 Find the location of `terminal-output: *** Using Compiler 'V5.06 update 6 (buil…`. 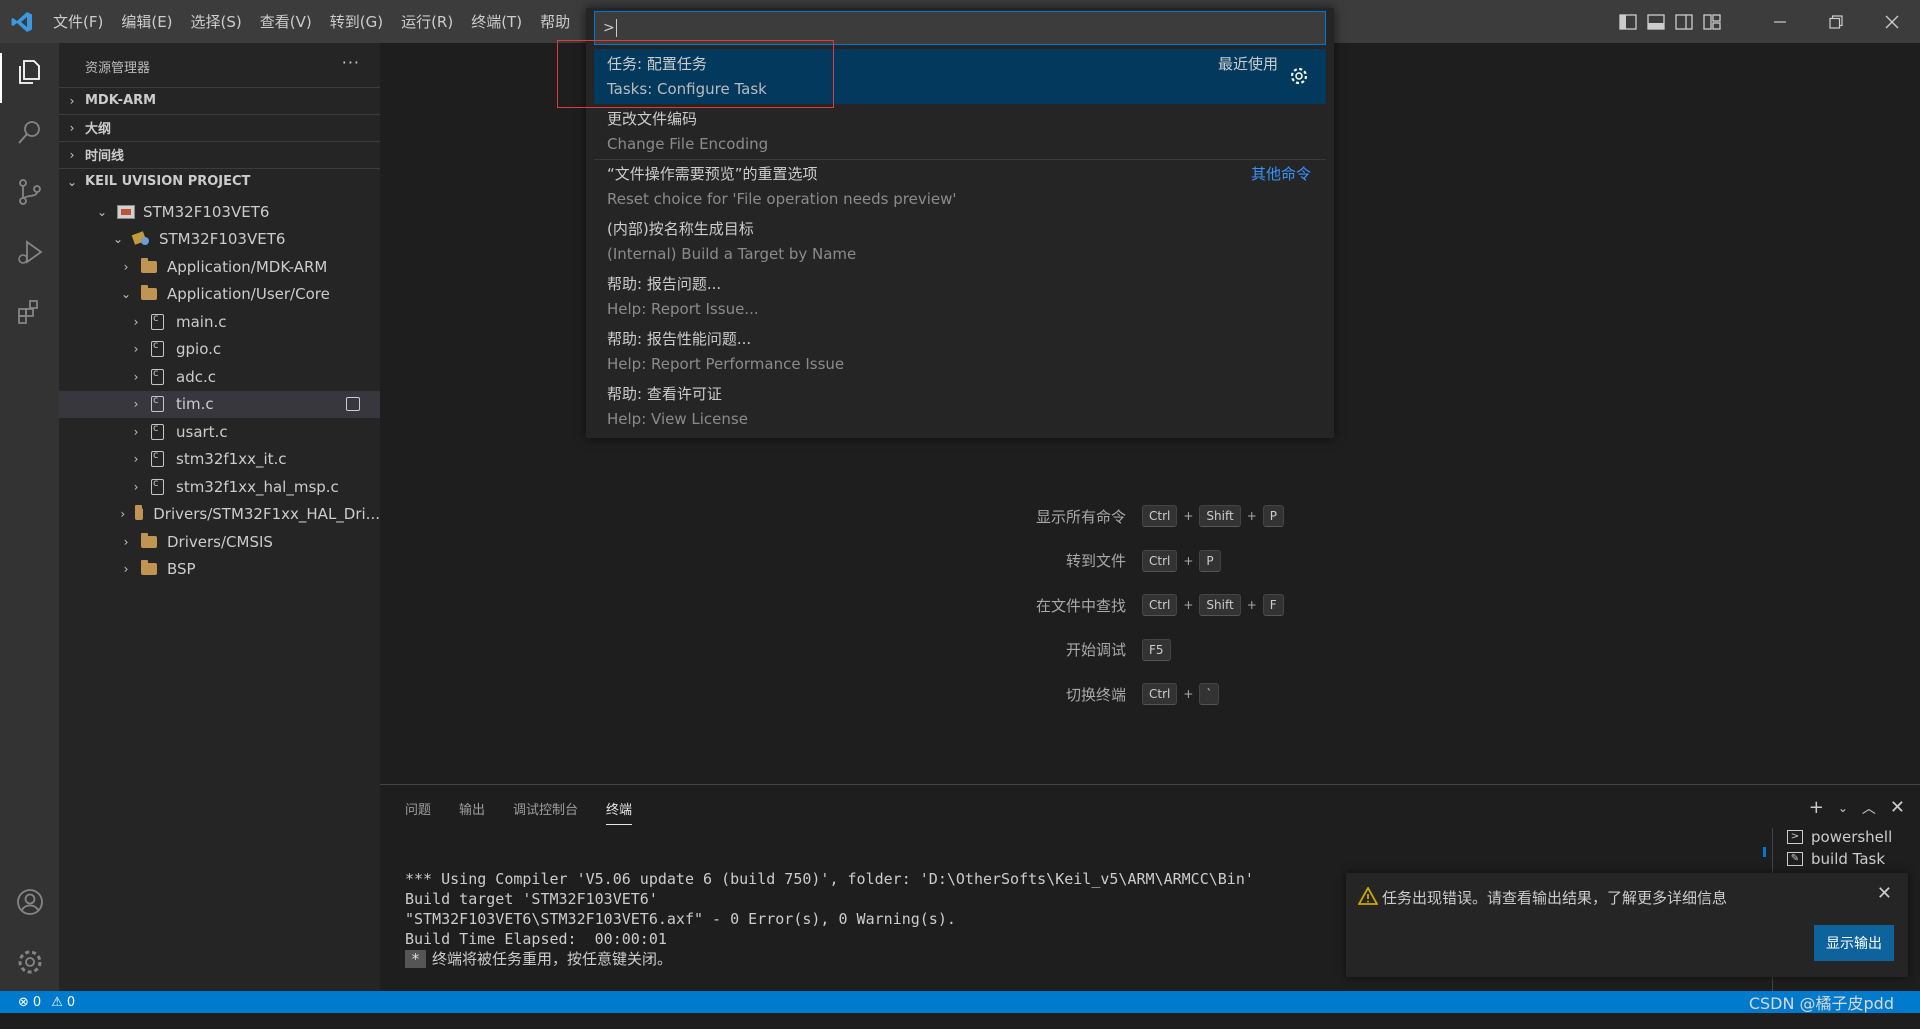

terminal-output: *** Using Compiler 'V5.06 update 6 (buil… is located at coordinates (829, 919).